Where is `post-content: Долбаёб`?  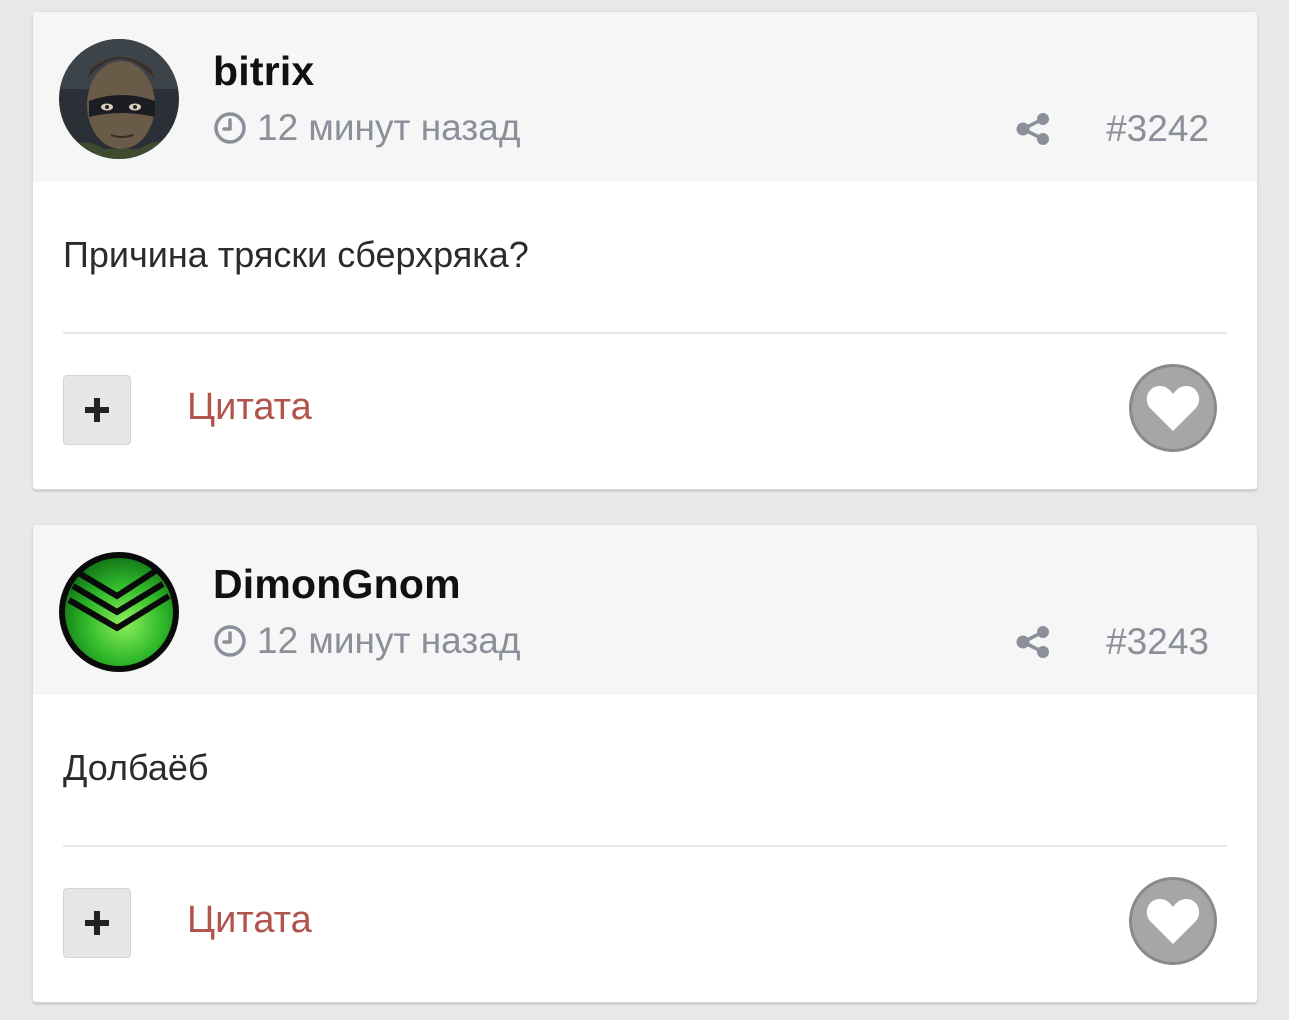 post-content: Долбаёб is located at coordinates (645, 771).